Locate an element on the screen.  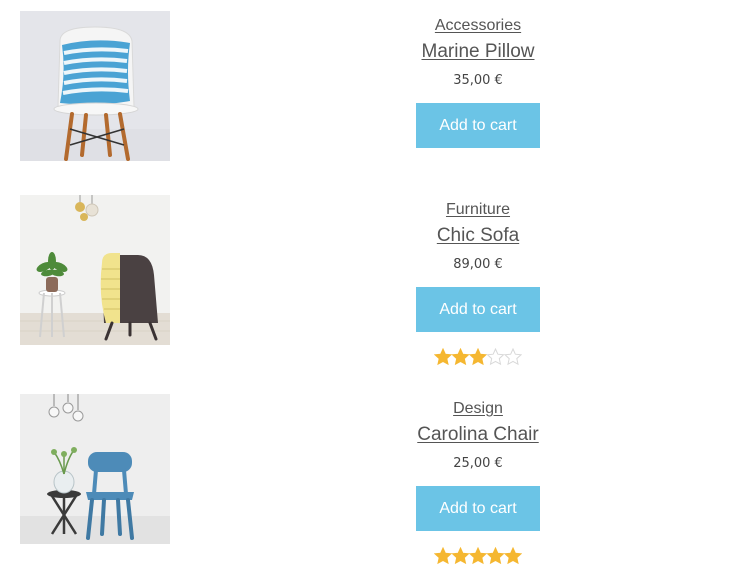
product-category-link: Accessories is located at coordinates (478, 26).